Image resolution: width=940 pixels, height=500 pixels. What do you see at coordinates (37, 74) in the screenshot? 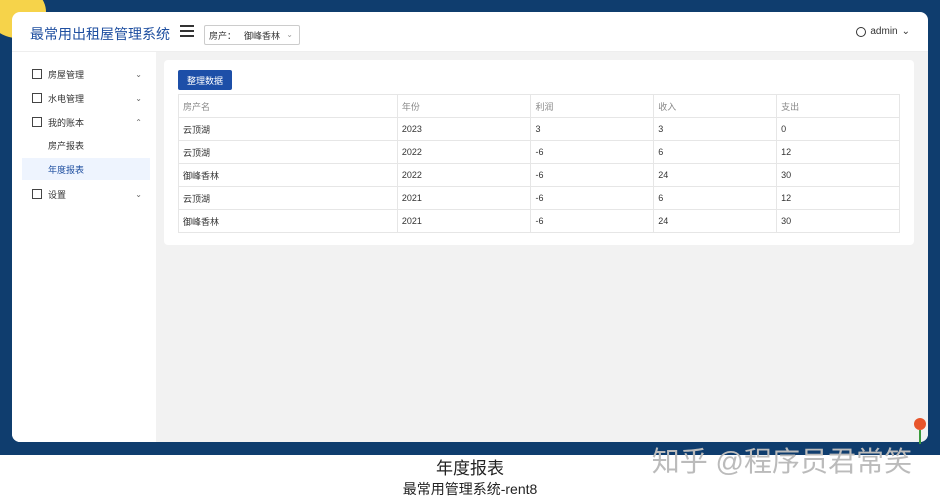
I see `home-icon` at bounding box center [37, 74].